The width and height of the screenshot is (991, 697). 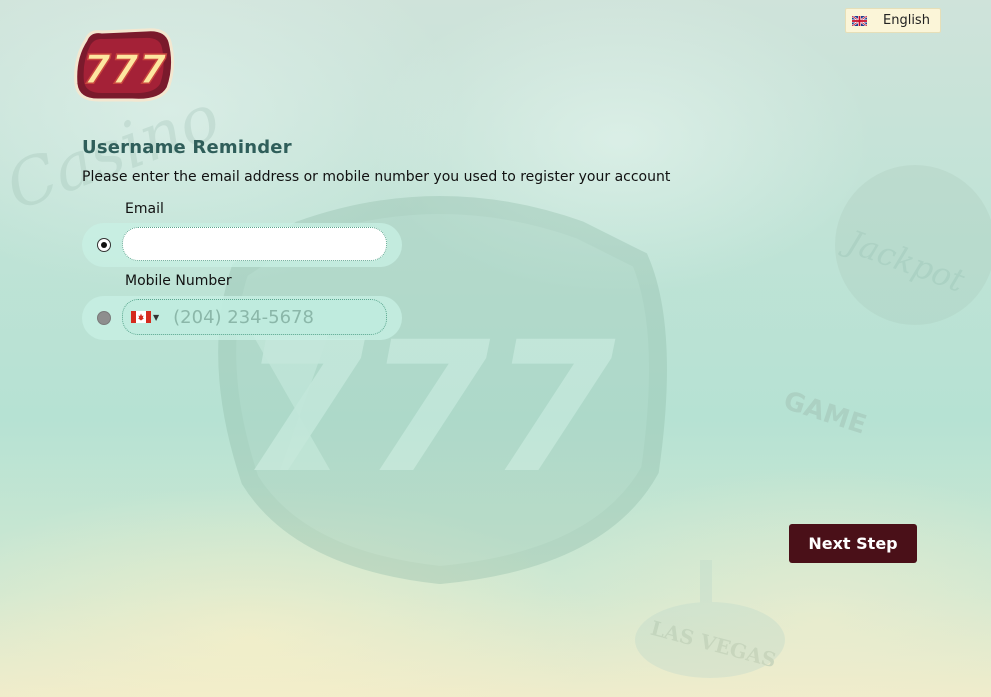 I want to click on language-selector: English, so click(x=893, y=20).